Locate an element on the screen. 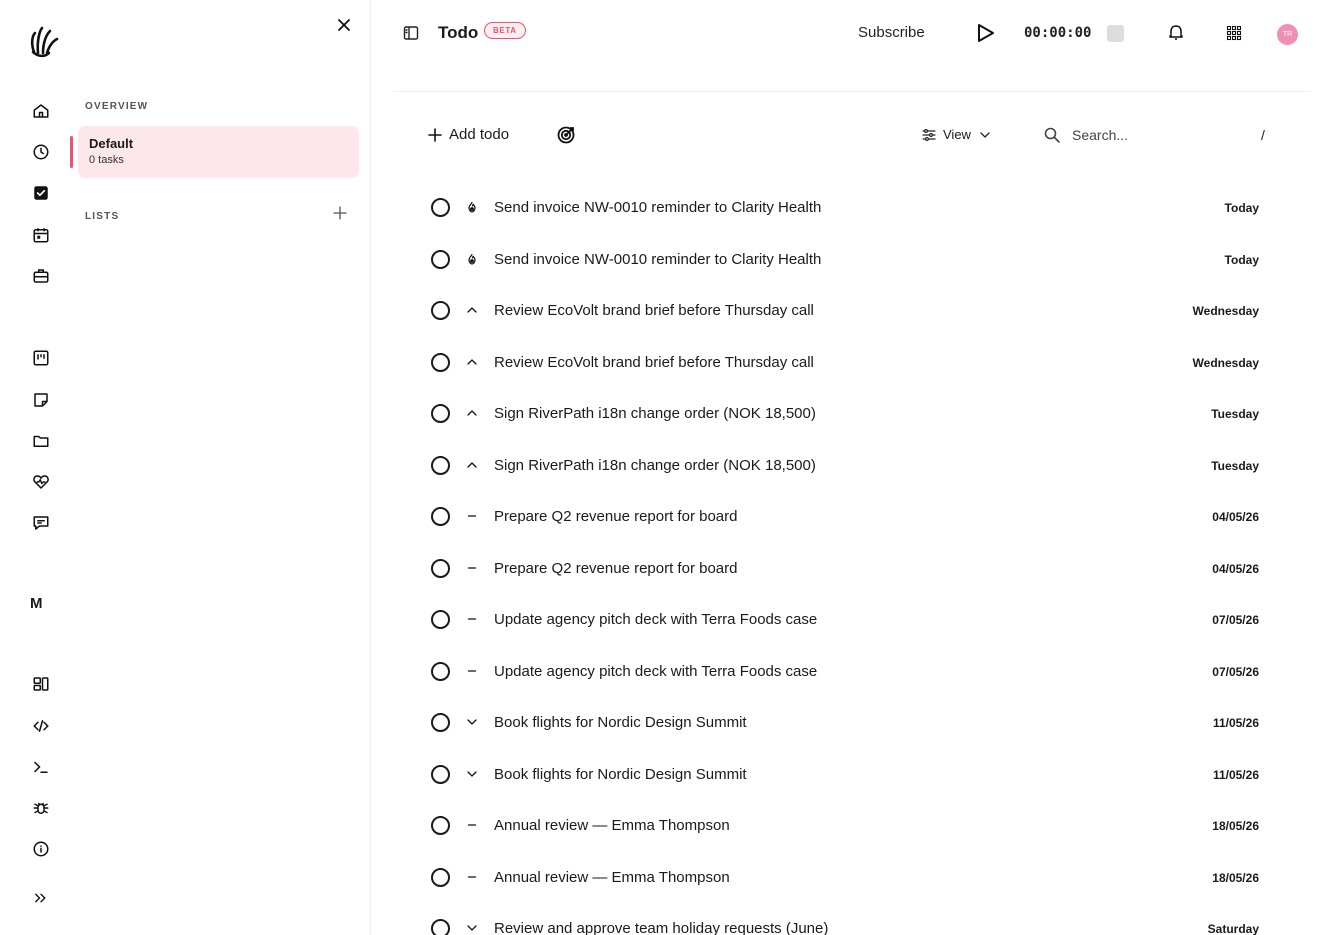  plus-icon is located at coordinates (435, 134).